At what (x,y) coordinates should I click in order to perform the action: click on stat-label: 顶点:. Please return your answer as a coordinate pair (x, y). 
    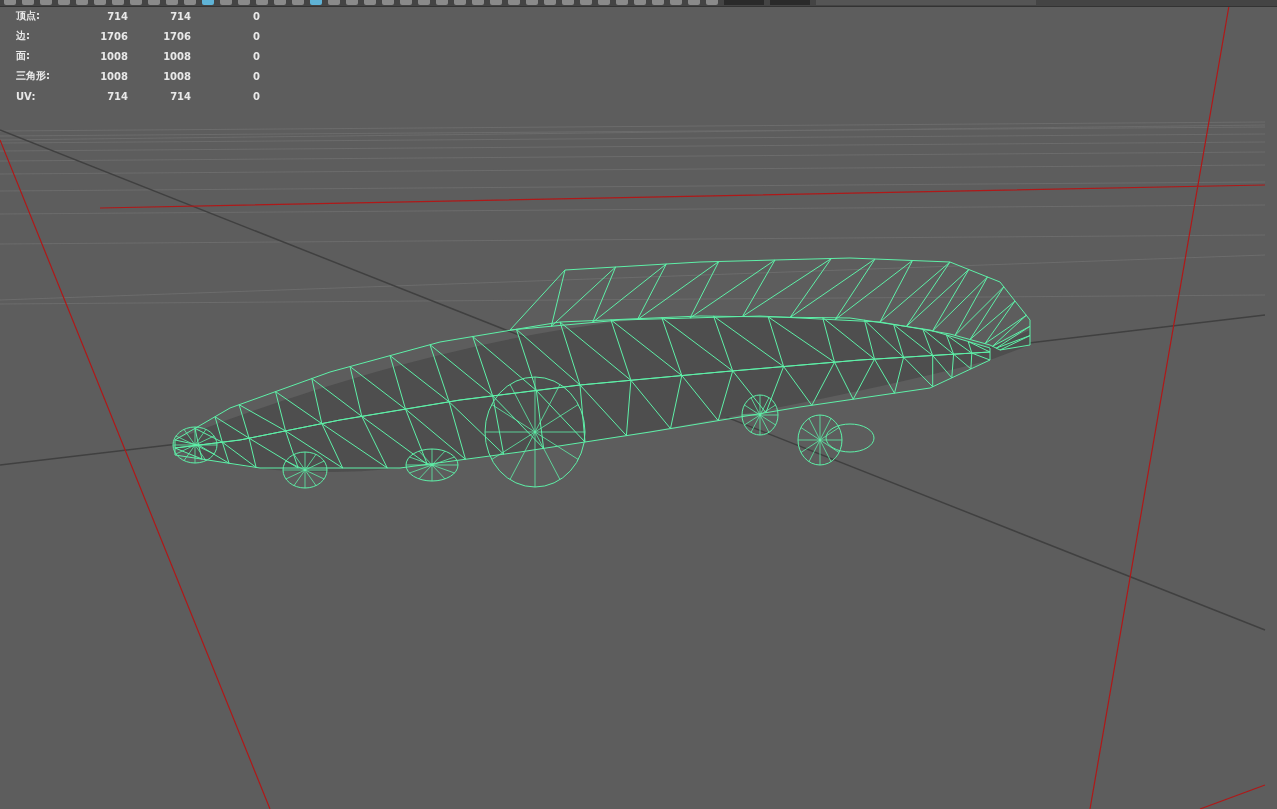
    Looking at the image, I should click on (28, 16).